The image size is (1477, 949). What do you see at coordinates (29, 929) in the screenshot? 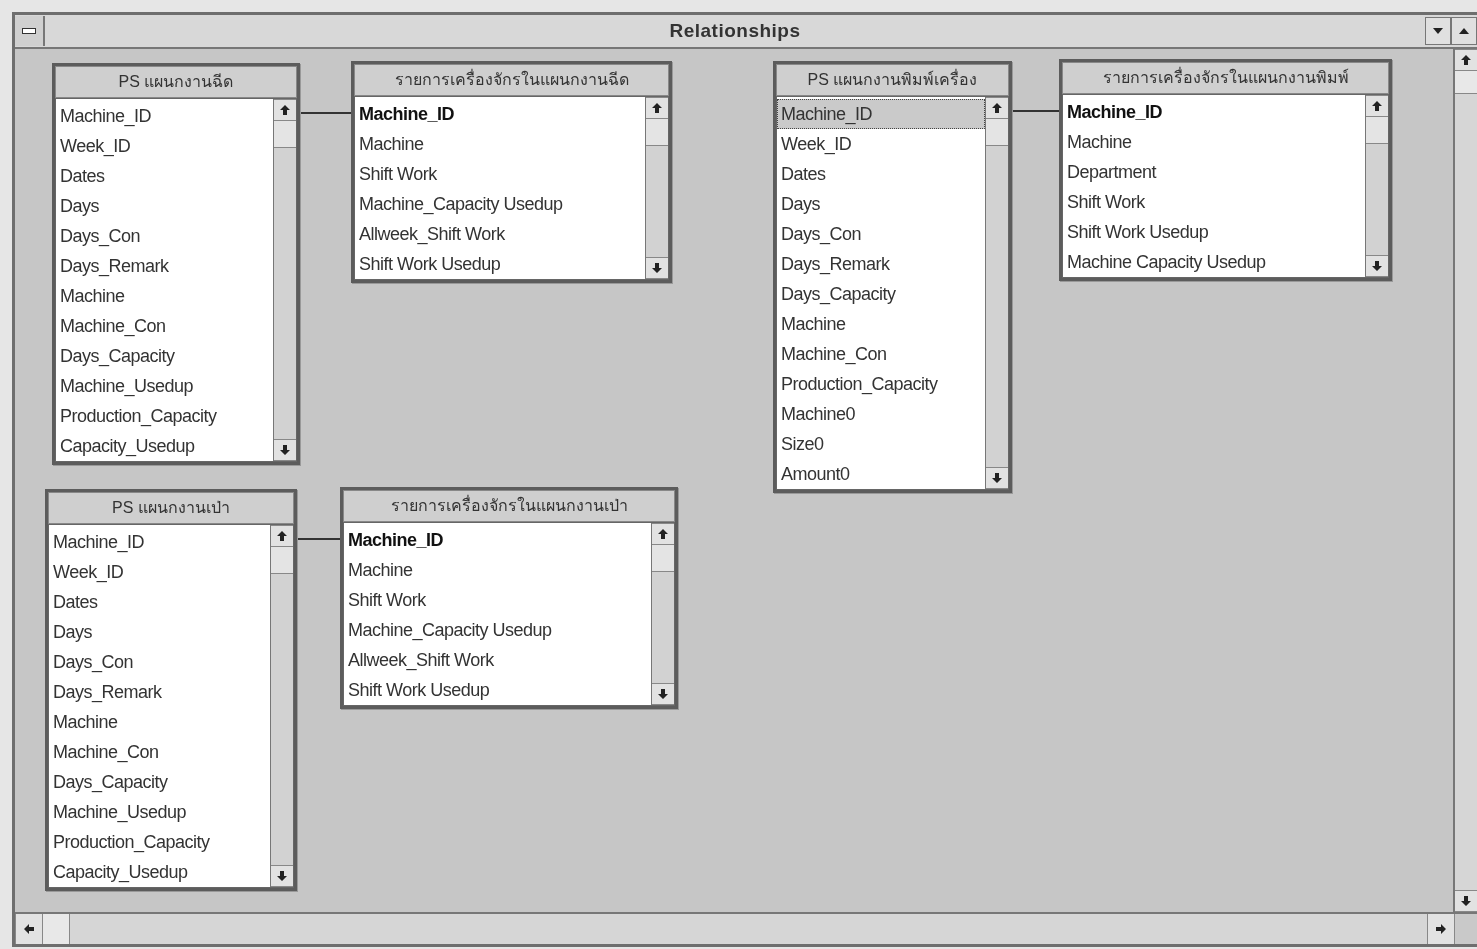
I see `scroll-left-icon` at bounding box center [29, 929].